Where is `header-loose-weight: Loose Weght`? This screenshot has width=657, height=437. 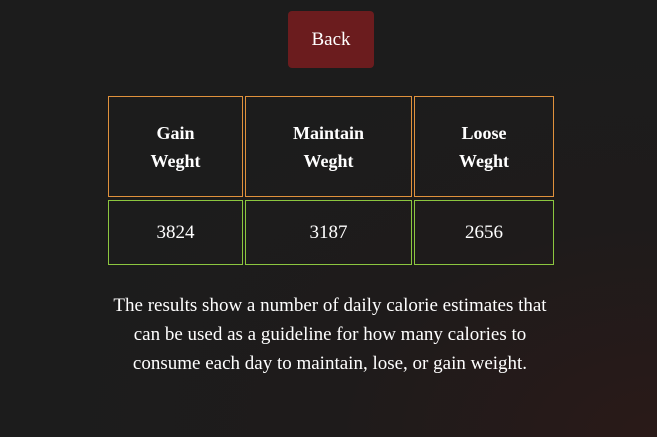 header-loose-weight: Loose Weght is located at coordinates (484, 146).